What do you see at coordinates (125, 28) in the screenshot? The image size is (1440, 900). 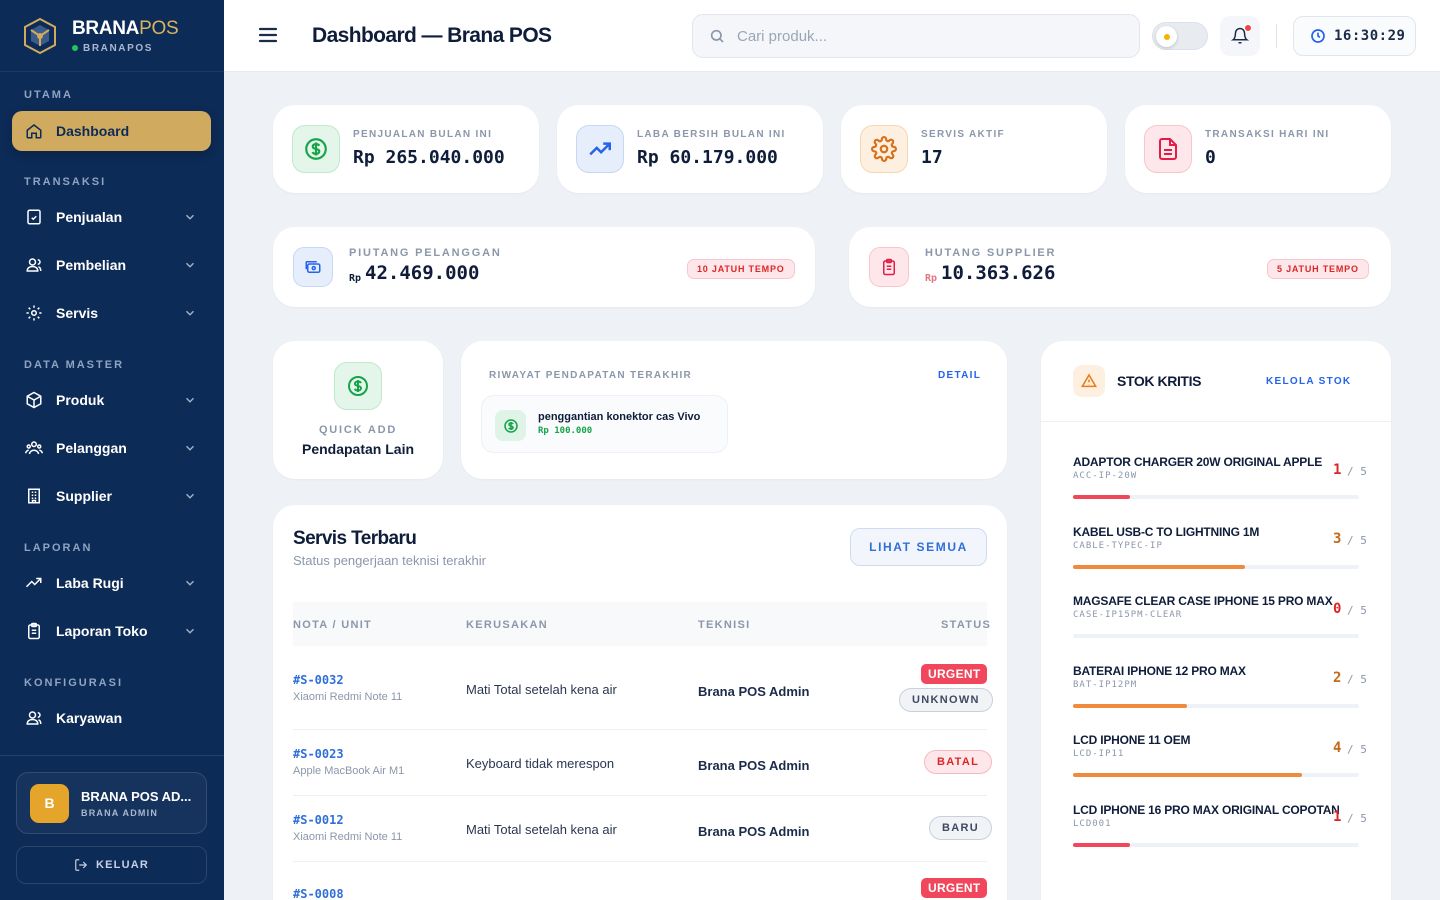 I see `brand-name: BRANAPOS` at bounding box center [125, 28].